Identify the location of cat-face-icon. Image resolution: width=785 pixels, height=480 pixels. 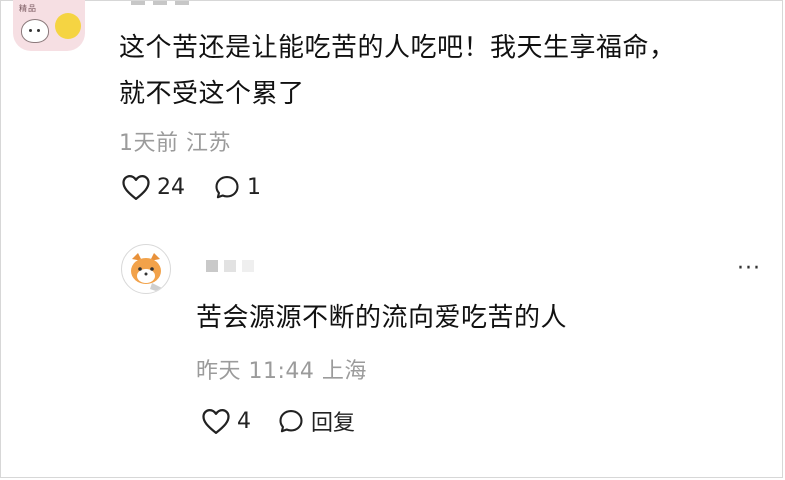
(35, 31).